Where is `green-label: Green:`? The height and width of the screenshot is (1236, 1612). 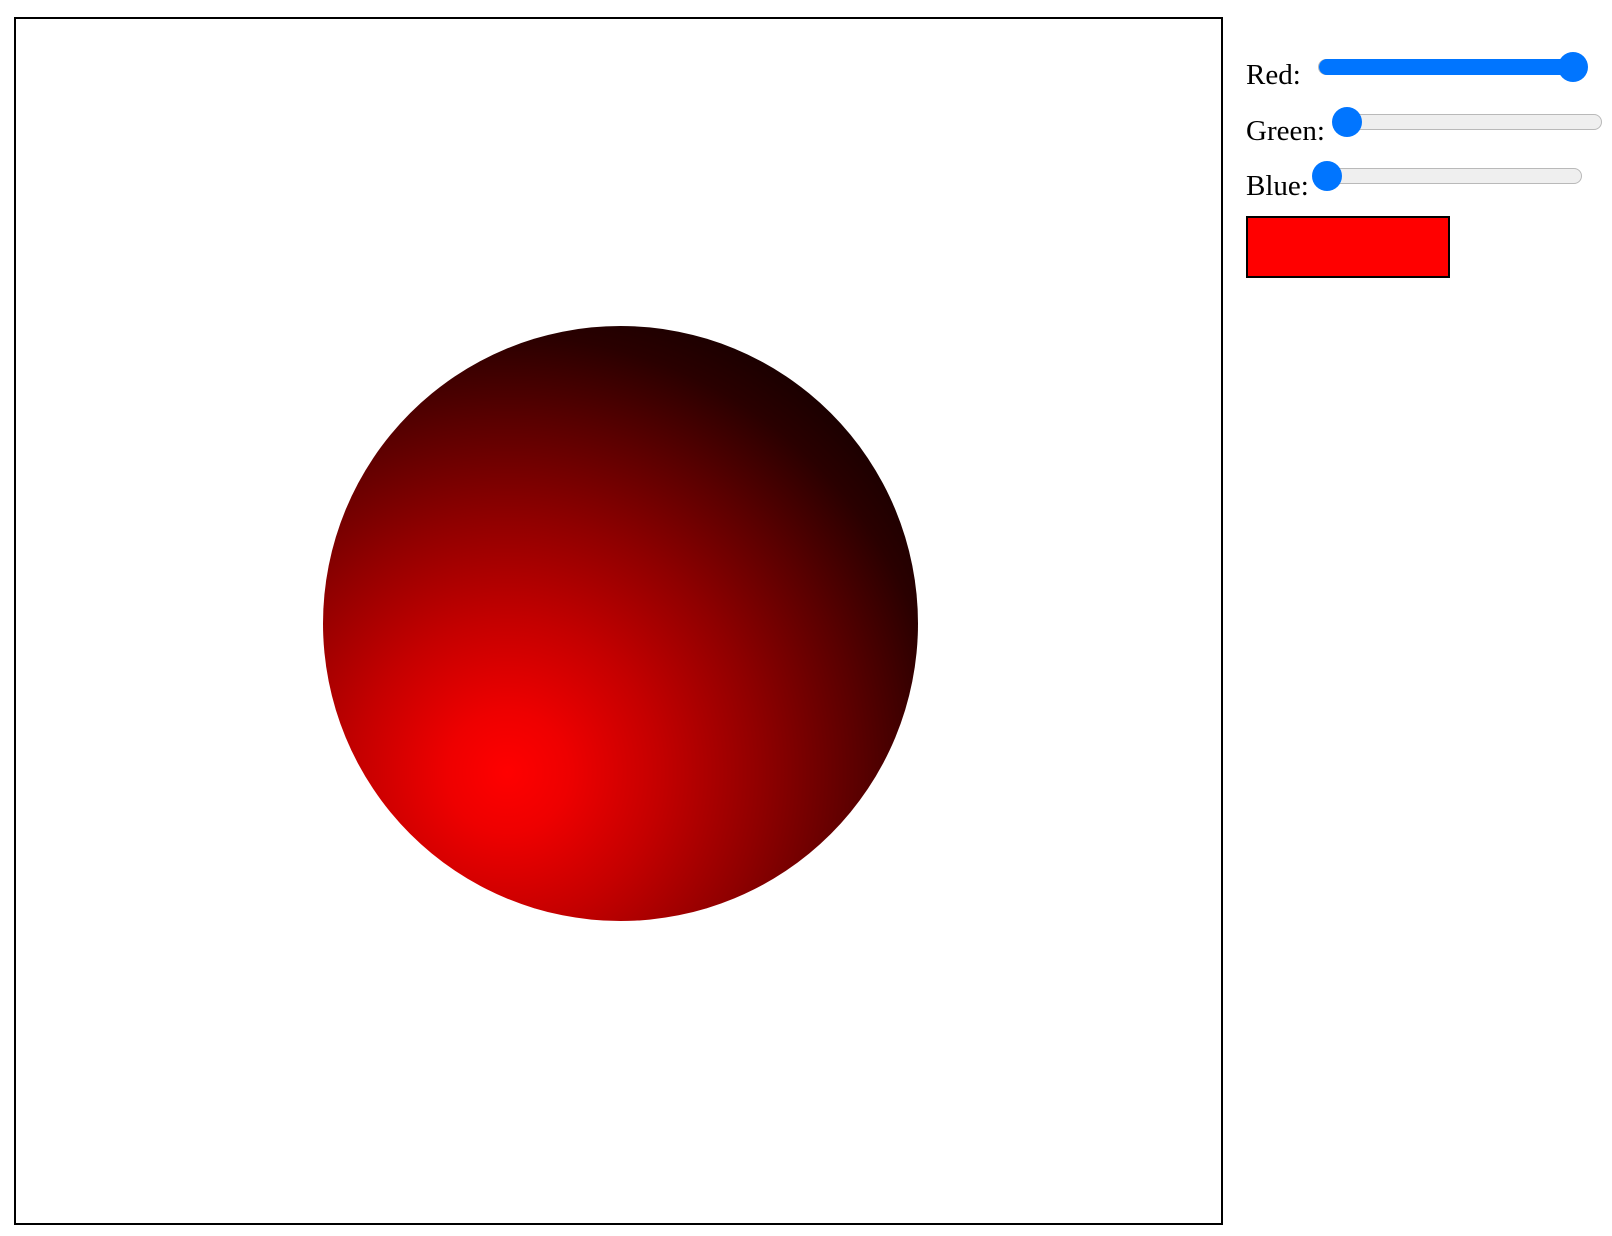
green-label: Green: is located at coordinates (1285, 131).